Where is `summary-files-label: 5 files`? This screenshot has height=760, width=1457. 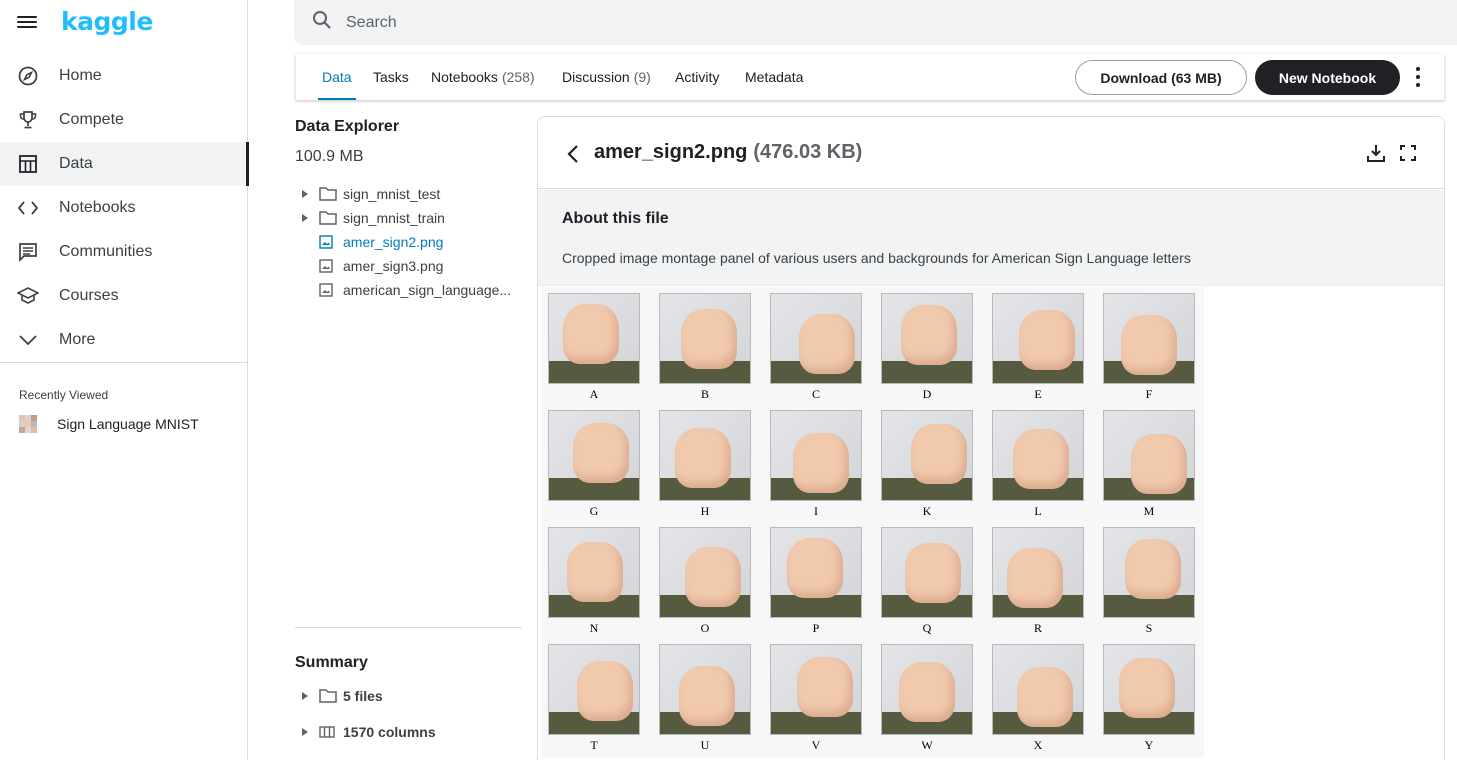
summary-files-label: 5 files is located at coordinates (363, 696).